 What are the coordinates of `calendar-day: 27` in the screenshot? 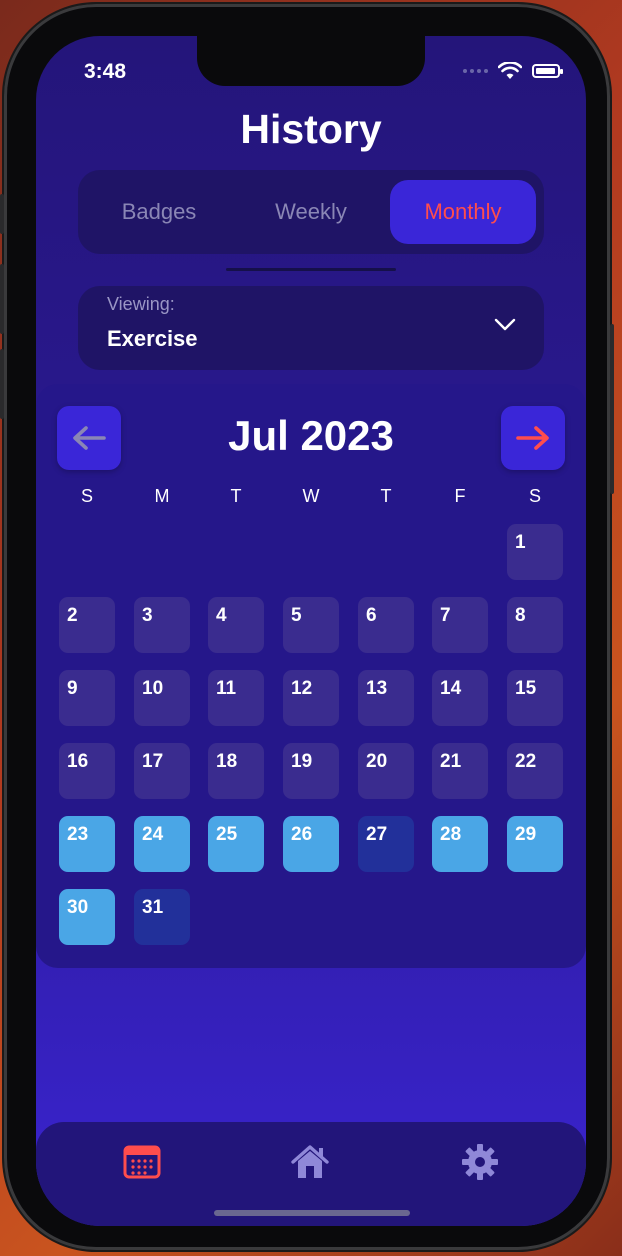 It's located at (386, 844).